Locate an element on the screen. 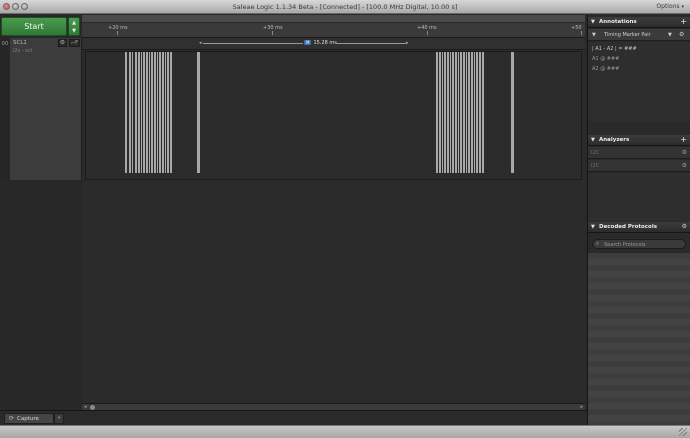 The width and height of the screenshot is (690, 438). tab-capture-label: Capture is located at coordinates (28, 419).